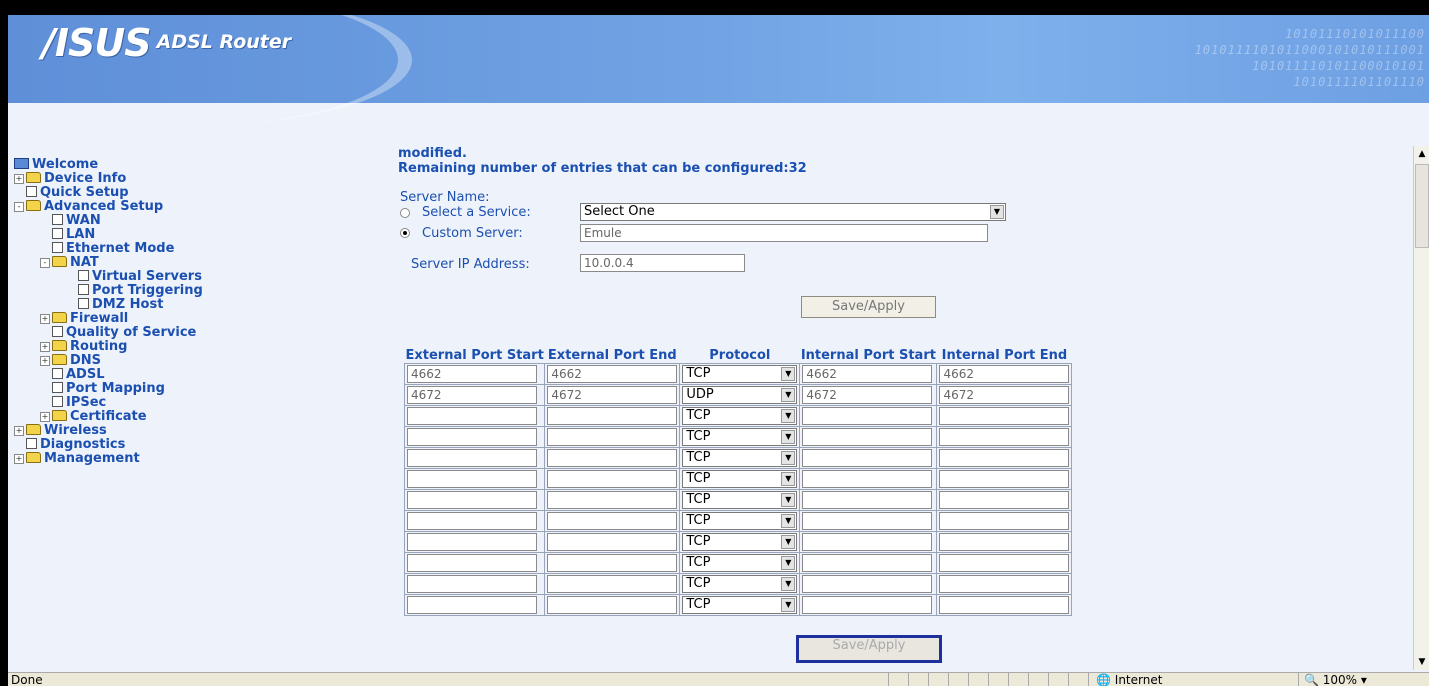 Image resolution: width=1429 pixels, height=686 pixels. What do you see at coordinates (199, 165) in the screenshot?
I see `nav-welcome: Welcome` at bounding box center [199, 165].